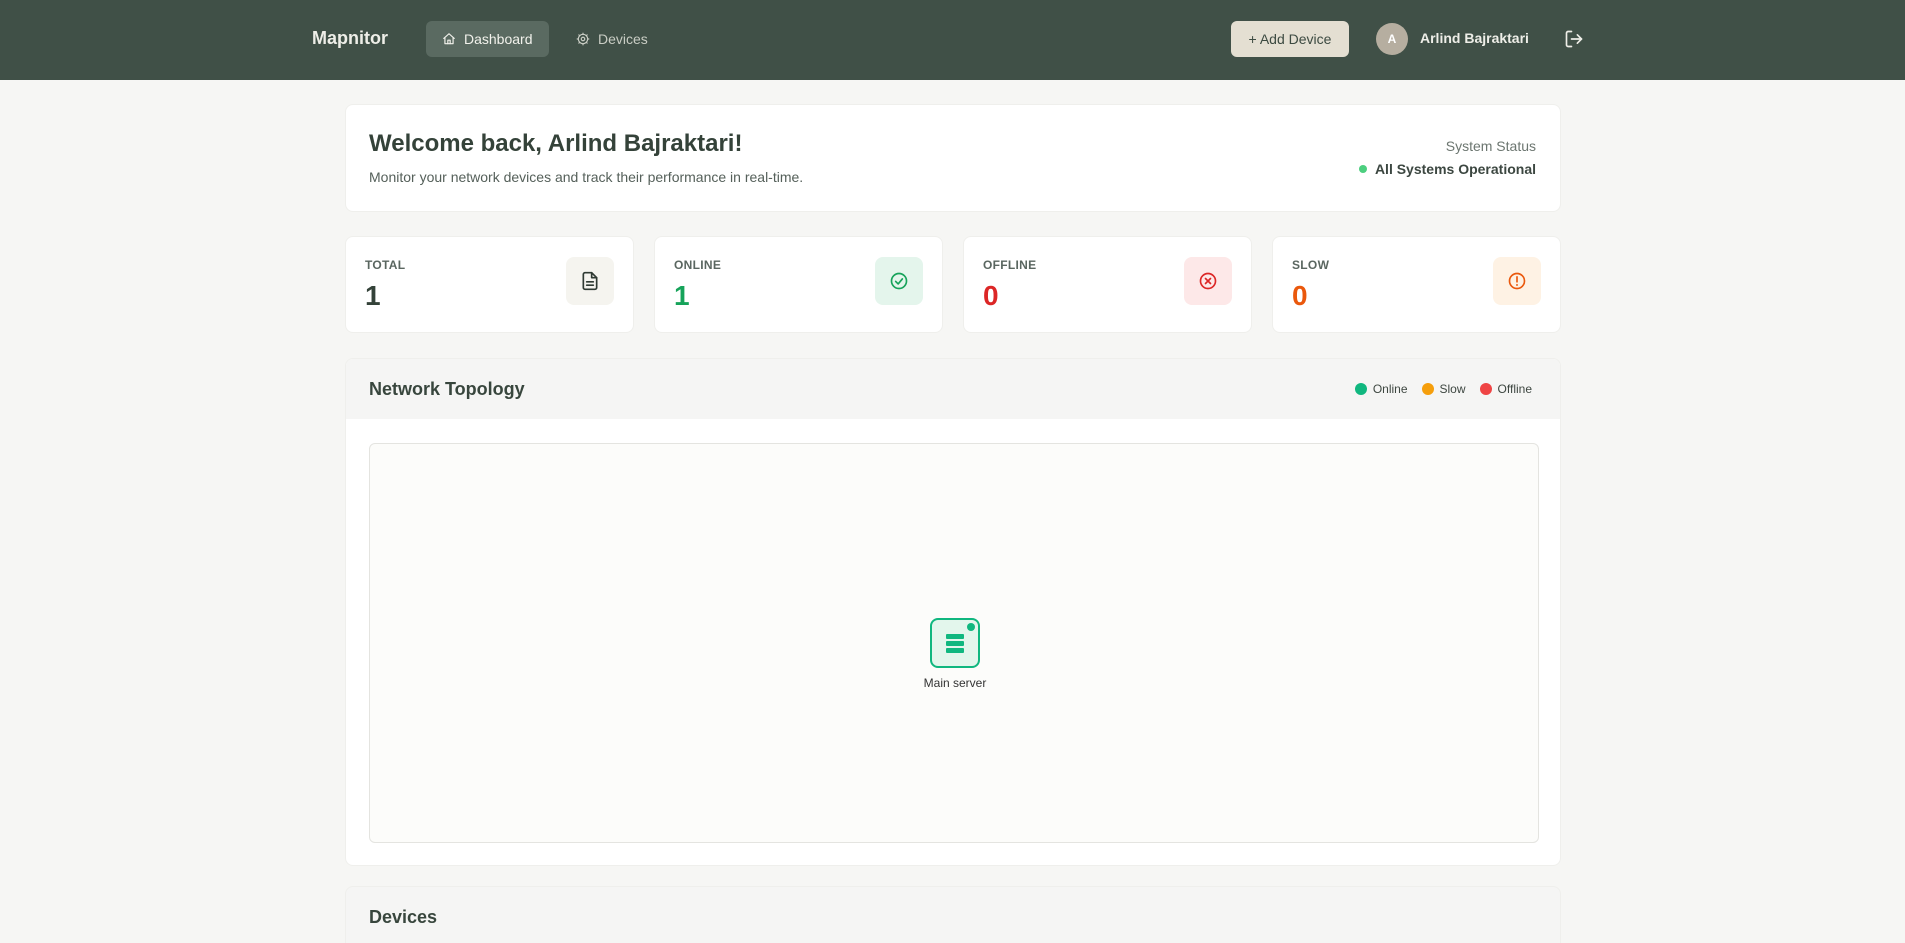 This screenshot has height=943, width=1905. Describe the element at coordinates (449, 39) in the screenshot. I see `home-icon` at that location.